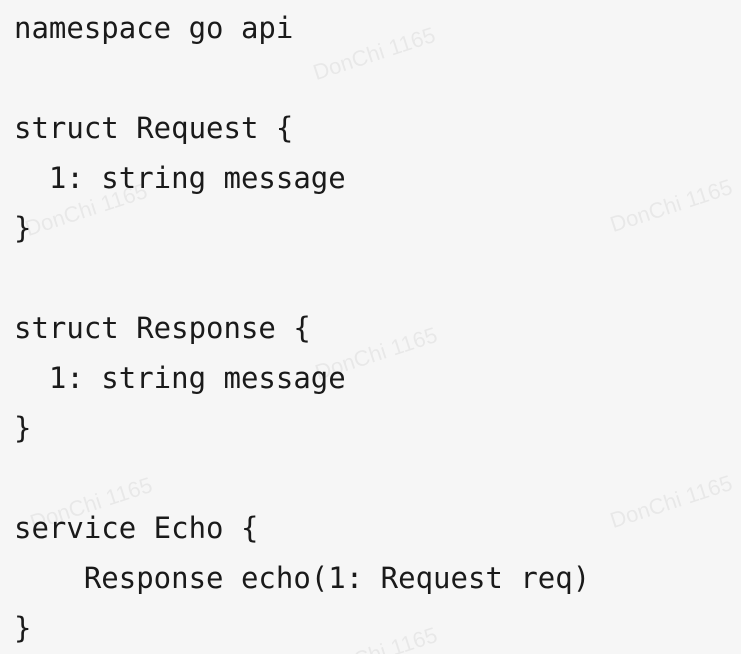  What do you see at coordinates (136, 528) in the screenshot?
I see `code-line: service Echo {` at bounding box center [136, 528].